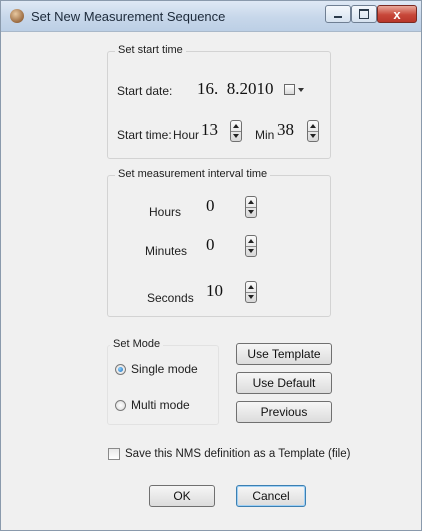  Describe the element at coordinates (313, 131) in the screenshot. I see `min-spin-icon` at that location.